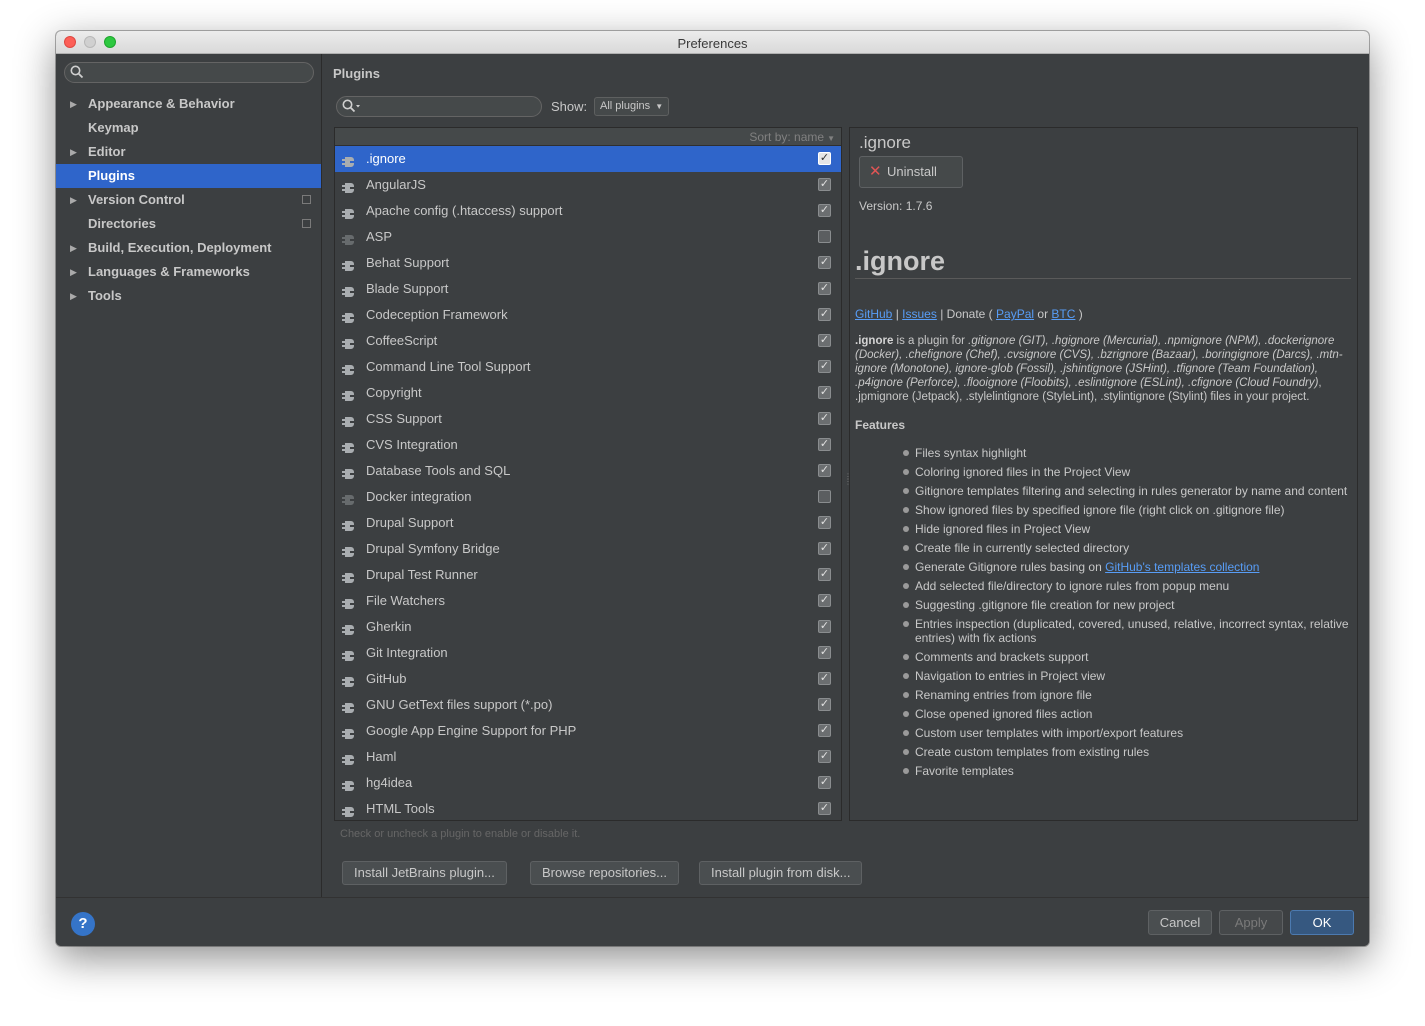 This screenshot has width=1425, height=1026. What do you see at coordinates (911, 172) in the screenshot?
I see `uninstall-button: ✕ Uninstall` at bounding box center [911, 172].